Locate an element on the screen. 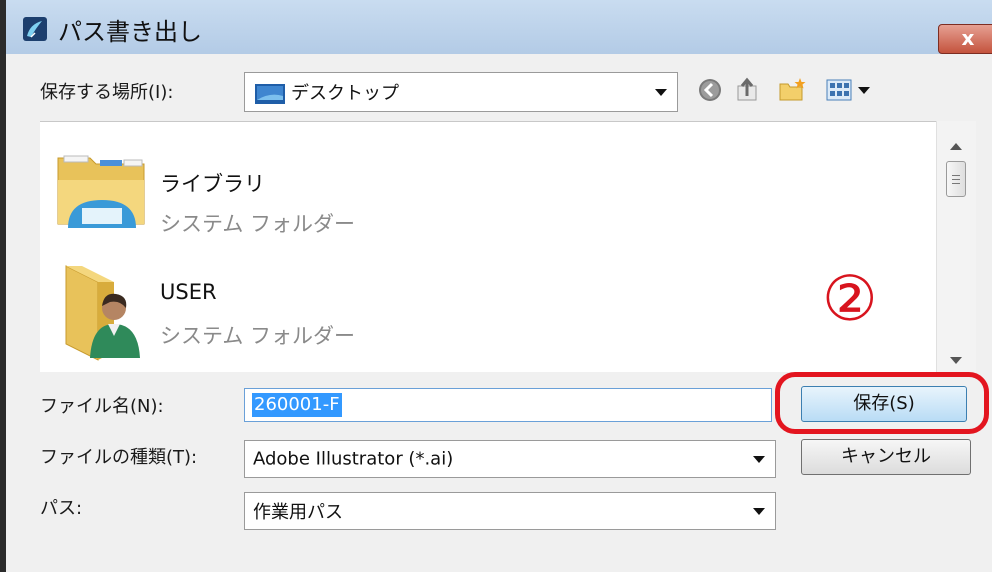 This screenshot has height=572, width=992. cancel-button: キャンセル is located at coordinates (886, 457).